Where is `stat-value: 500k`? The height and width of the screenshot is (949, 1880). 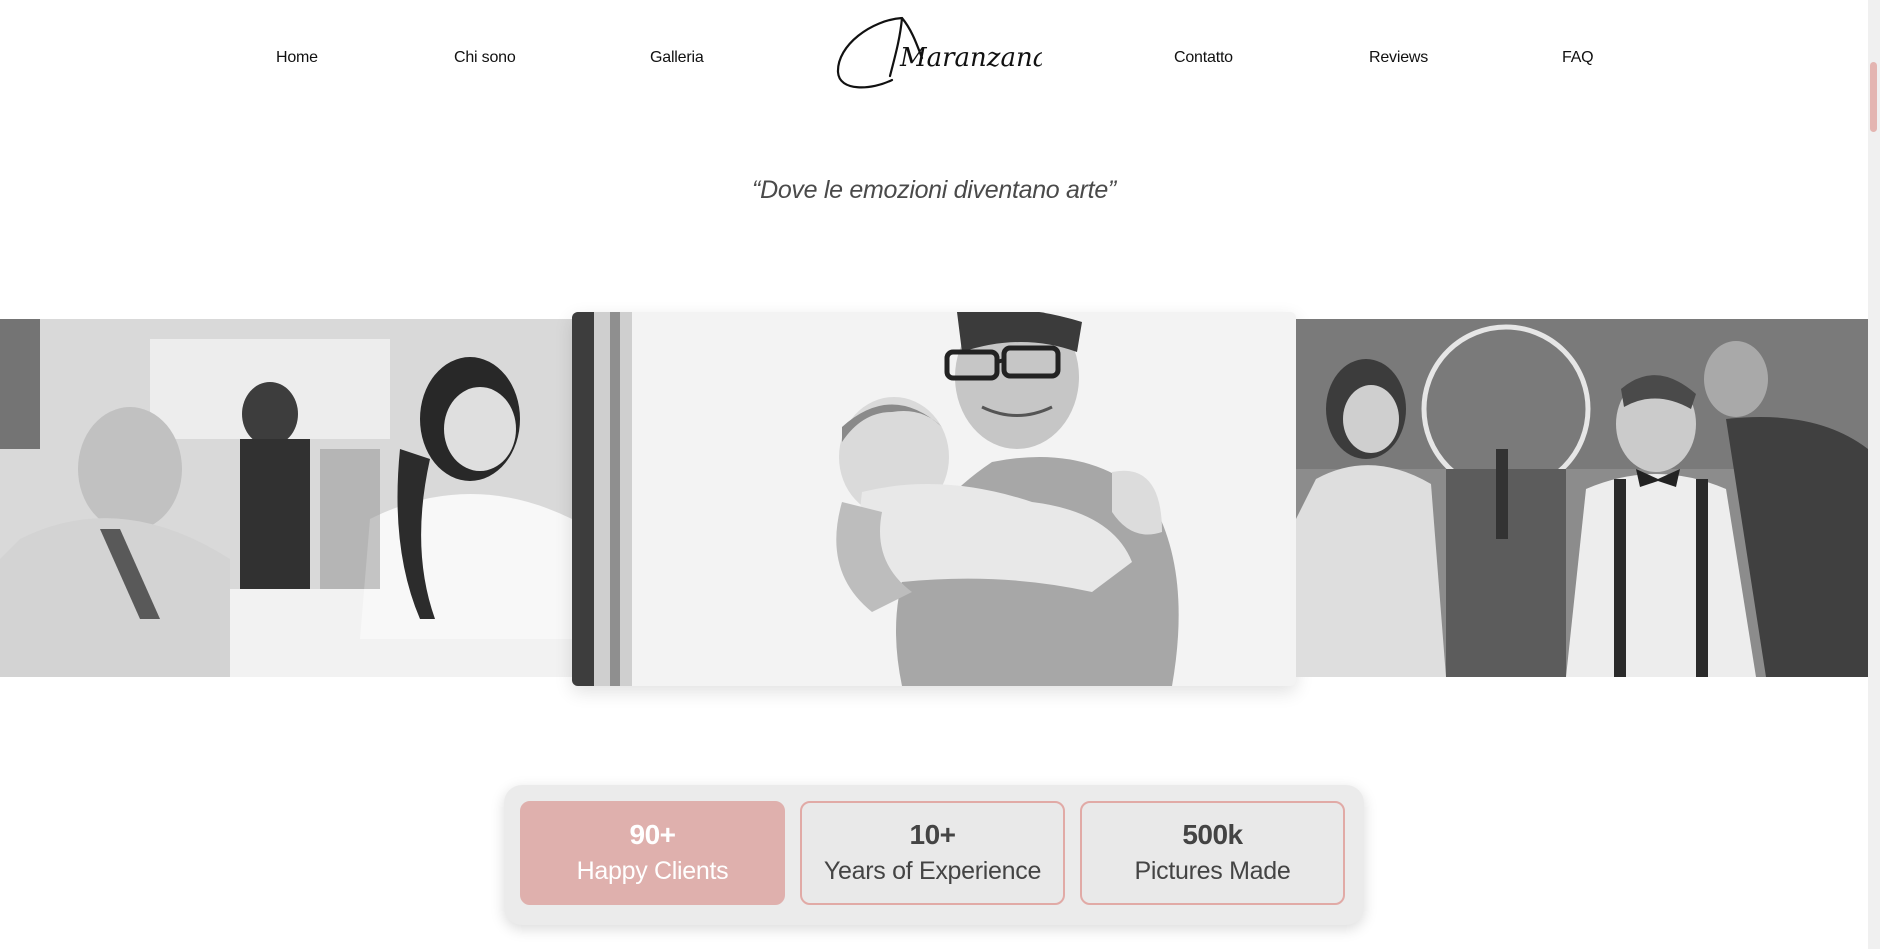
stat-value: 500k is located at coordinates (1212, 834).